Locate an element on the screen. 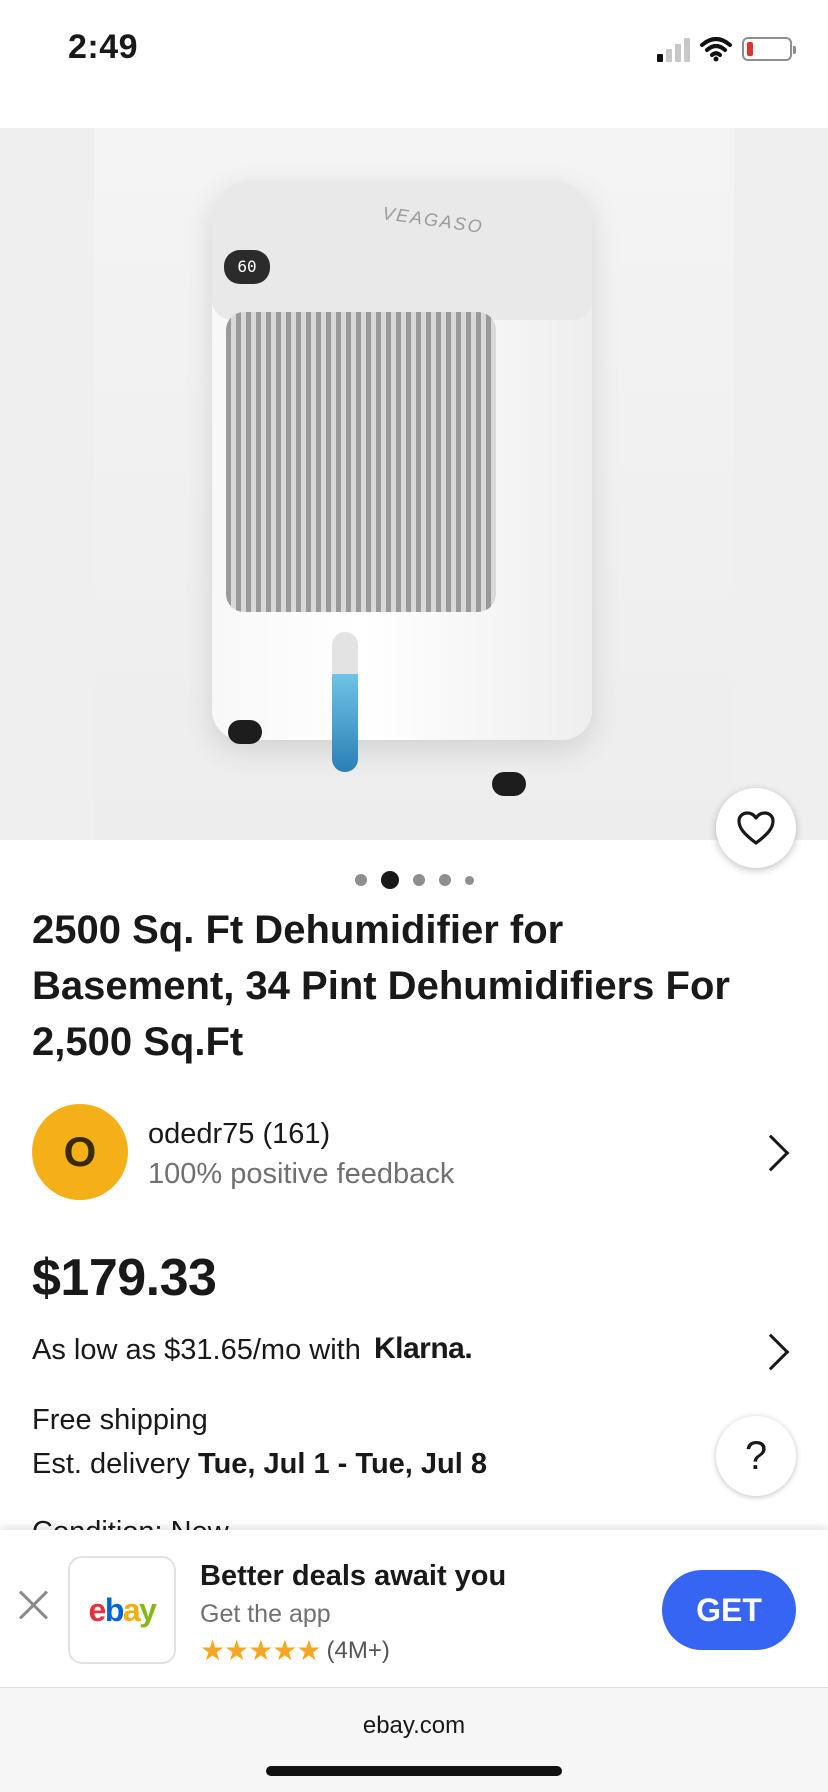 This screenshot has height=1792, width=828. carousel-dot-active is located at coordinates (389, 880).